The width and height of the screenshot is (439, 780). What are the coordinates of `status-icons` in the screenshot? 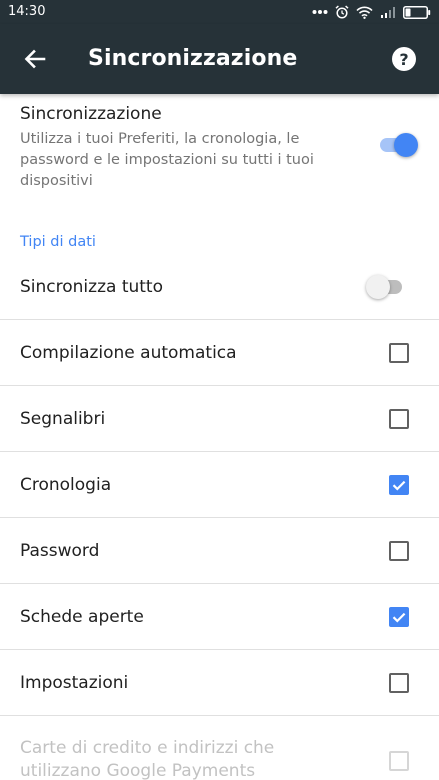 It's located at (371, 12).